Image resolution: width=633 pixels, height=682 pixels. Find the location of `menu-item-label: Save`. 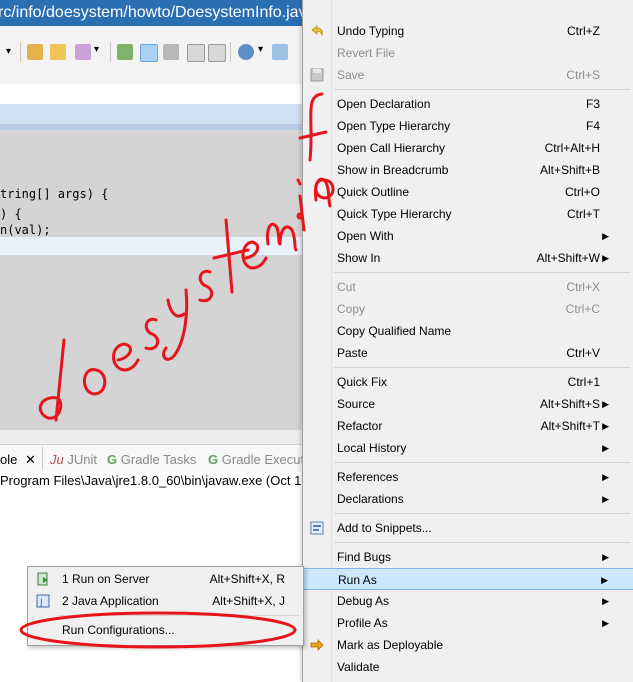

menu-item-label: Save is located at coordinates (351, 75).